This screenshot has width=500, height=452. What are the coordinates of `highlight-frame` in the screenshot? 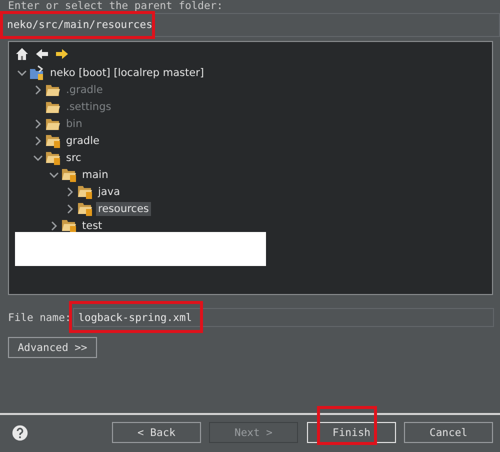 It's located at (347, 425).